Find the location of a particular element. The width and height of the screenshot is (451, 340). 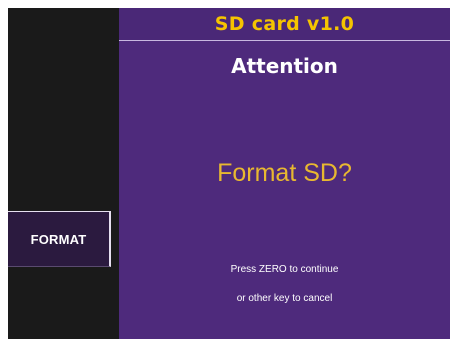

dialog-heading: Attention is located at coordinates (284, 66).